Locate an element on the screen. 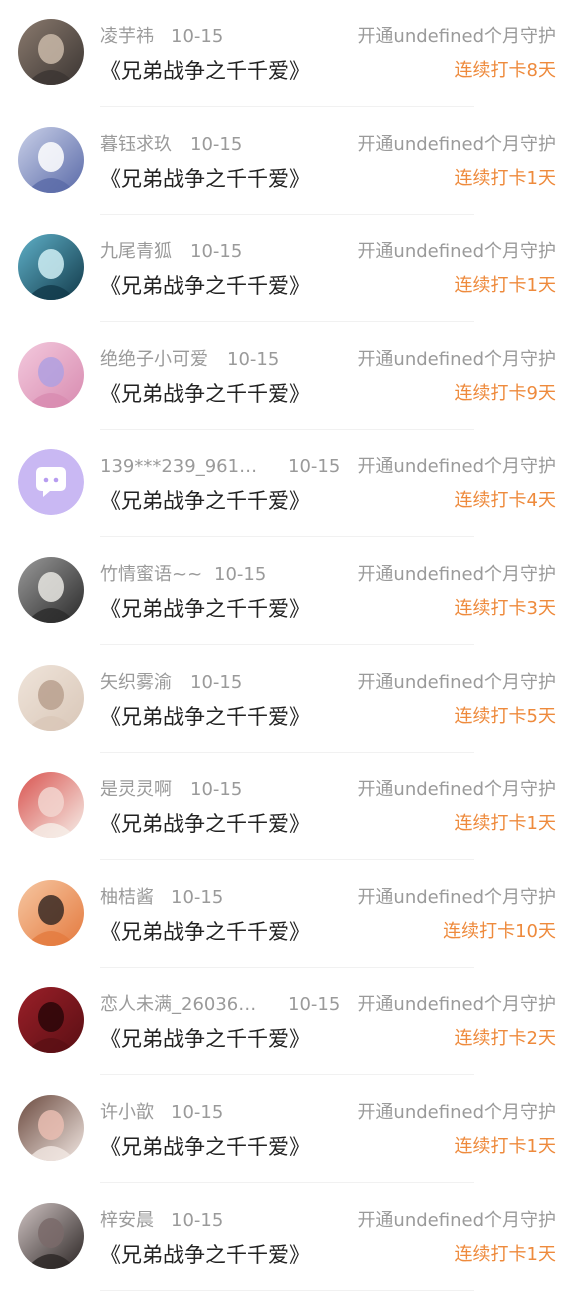 This screenshot has width=574, height=1291. avatar-orange-hair-icon is located at coordinates (51, 912).